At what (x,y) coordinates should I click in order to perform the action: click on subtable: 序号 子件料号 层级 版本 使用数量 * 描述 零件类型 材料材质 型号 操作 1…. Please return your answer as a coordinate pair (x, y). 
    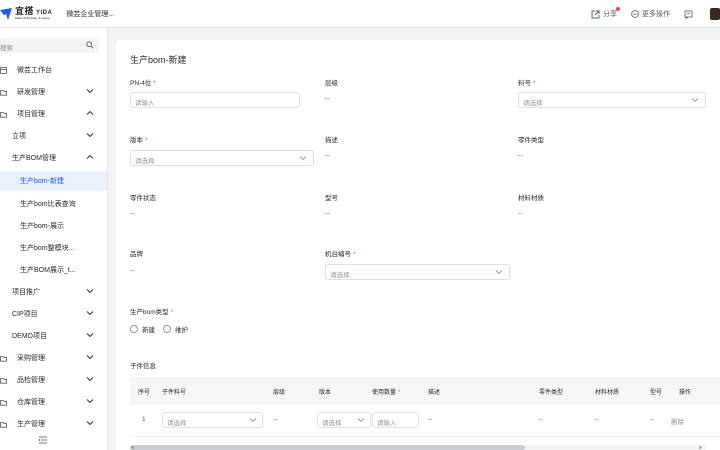
    Looking at the image, I should click on (425, 410).